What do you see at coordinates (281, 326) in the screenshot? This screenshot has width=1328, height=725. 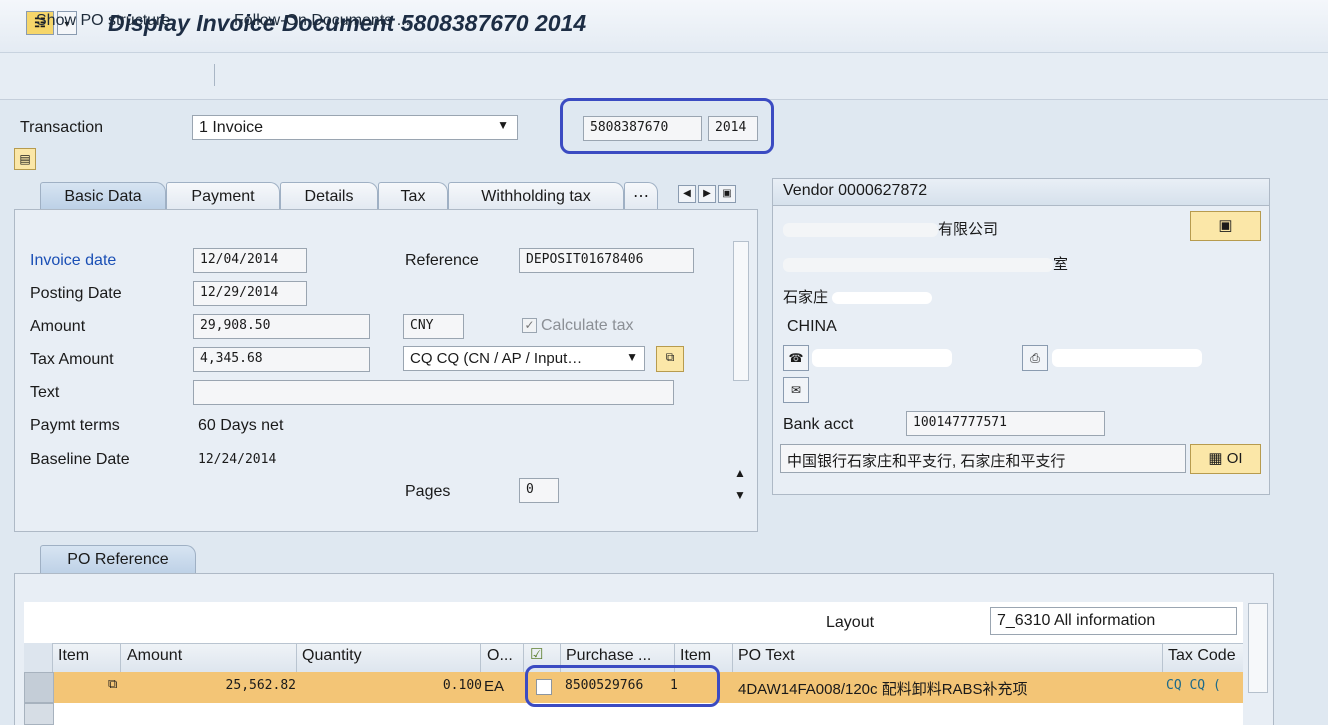 I see `amount-field: 29,908.50` at bounding box center [281, 326].